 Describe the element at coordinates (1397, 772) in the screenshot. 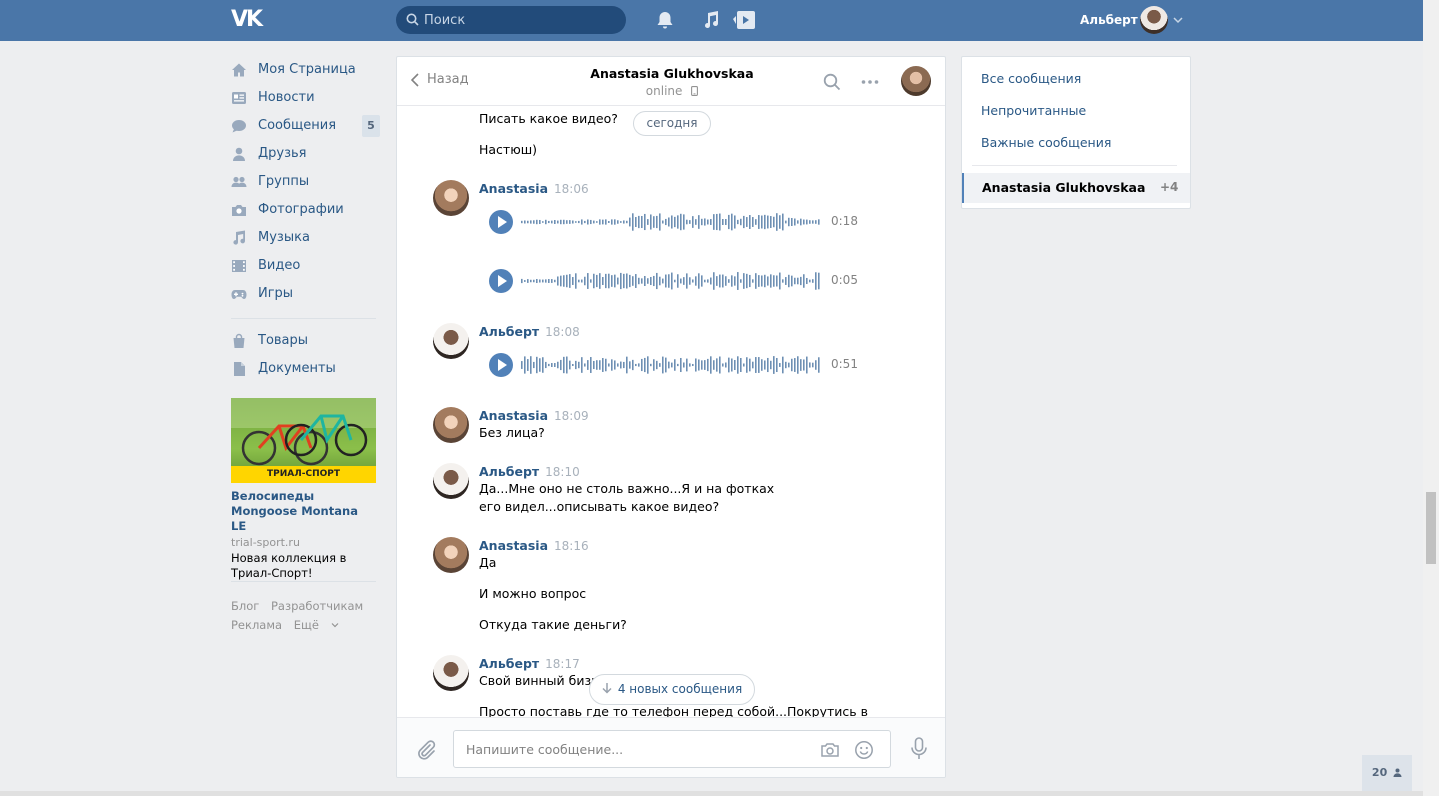

I see `person-icon` at that location.